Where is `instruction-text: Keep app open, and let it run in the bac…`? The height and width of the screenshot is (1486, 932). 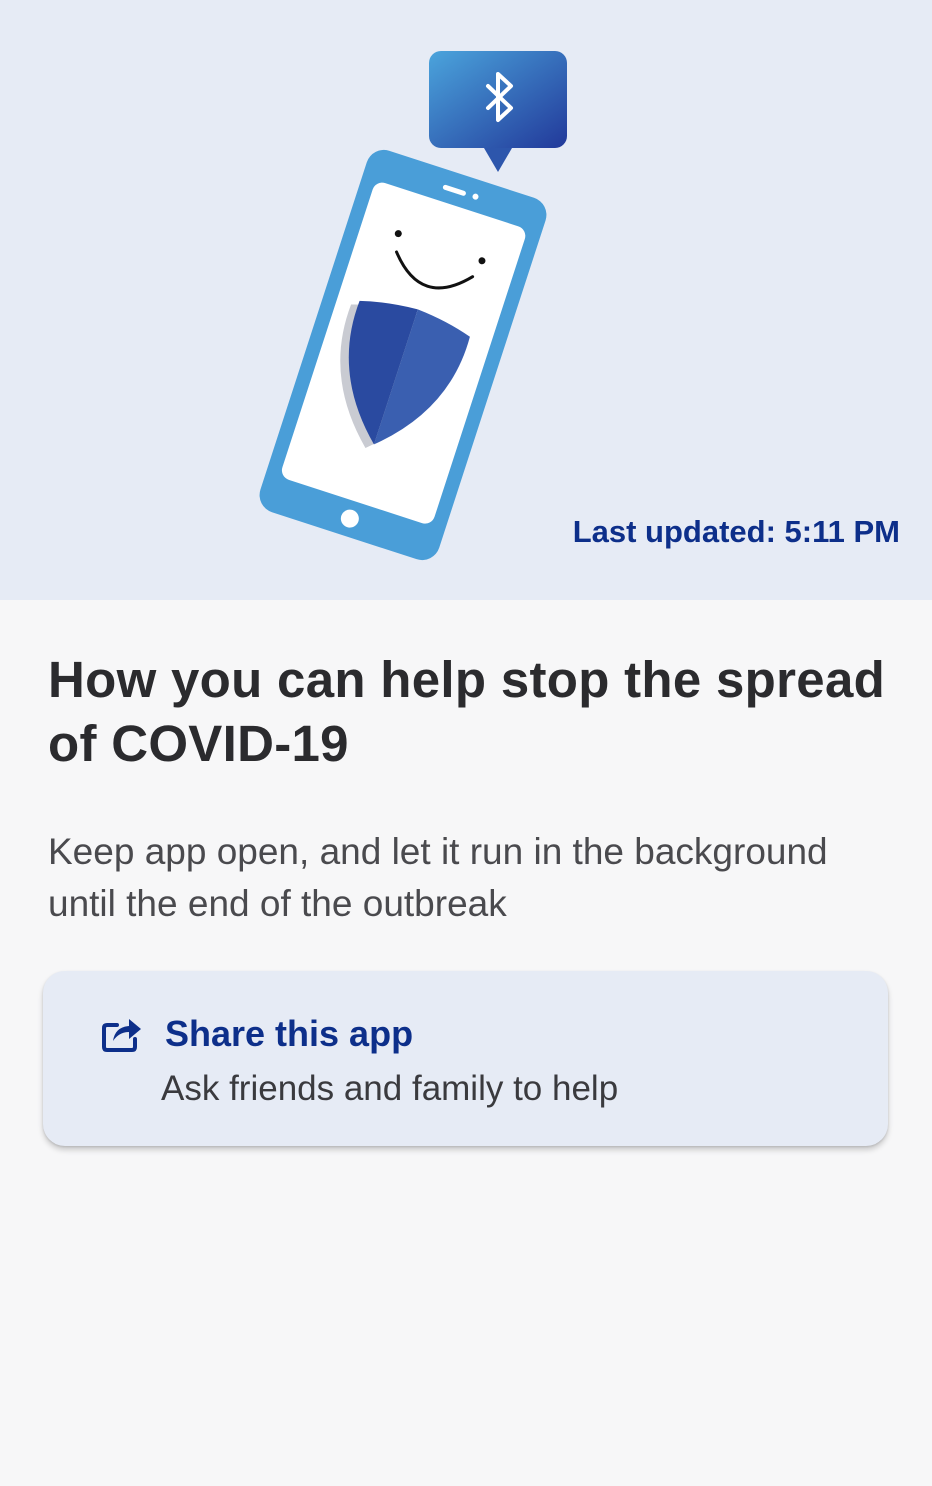 instruction-text: Keep app open, and let it run in the bac… is located at coordinates (438, 877).